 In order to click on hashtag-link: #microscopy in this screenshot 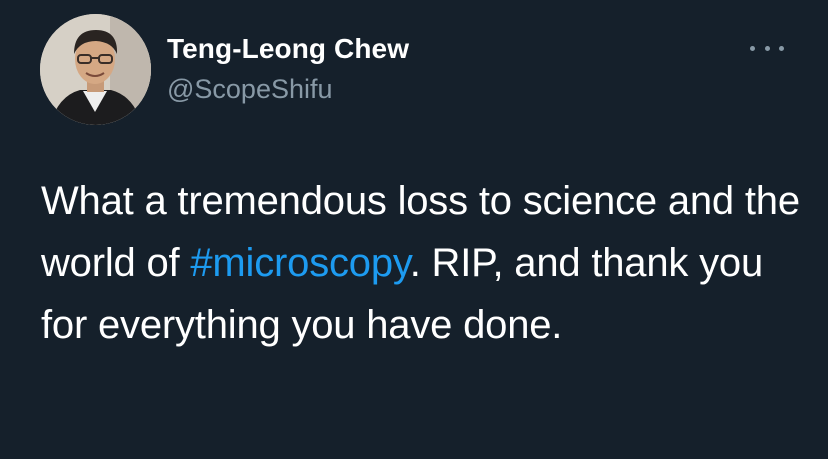, I will do `click(300, 263)`.